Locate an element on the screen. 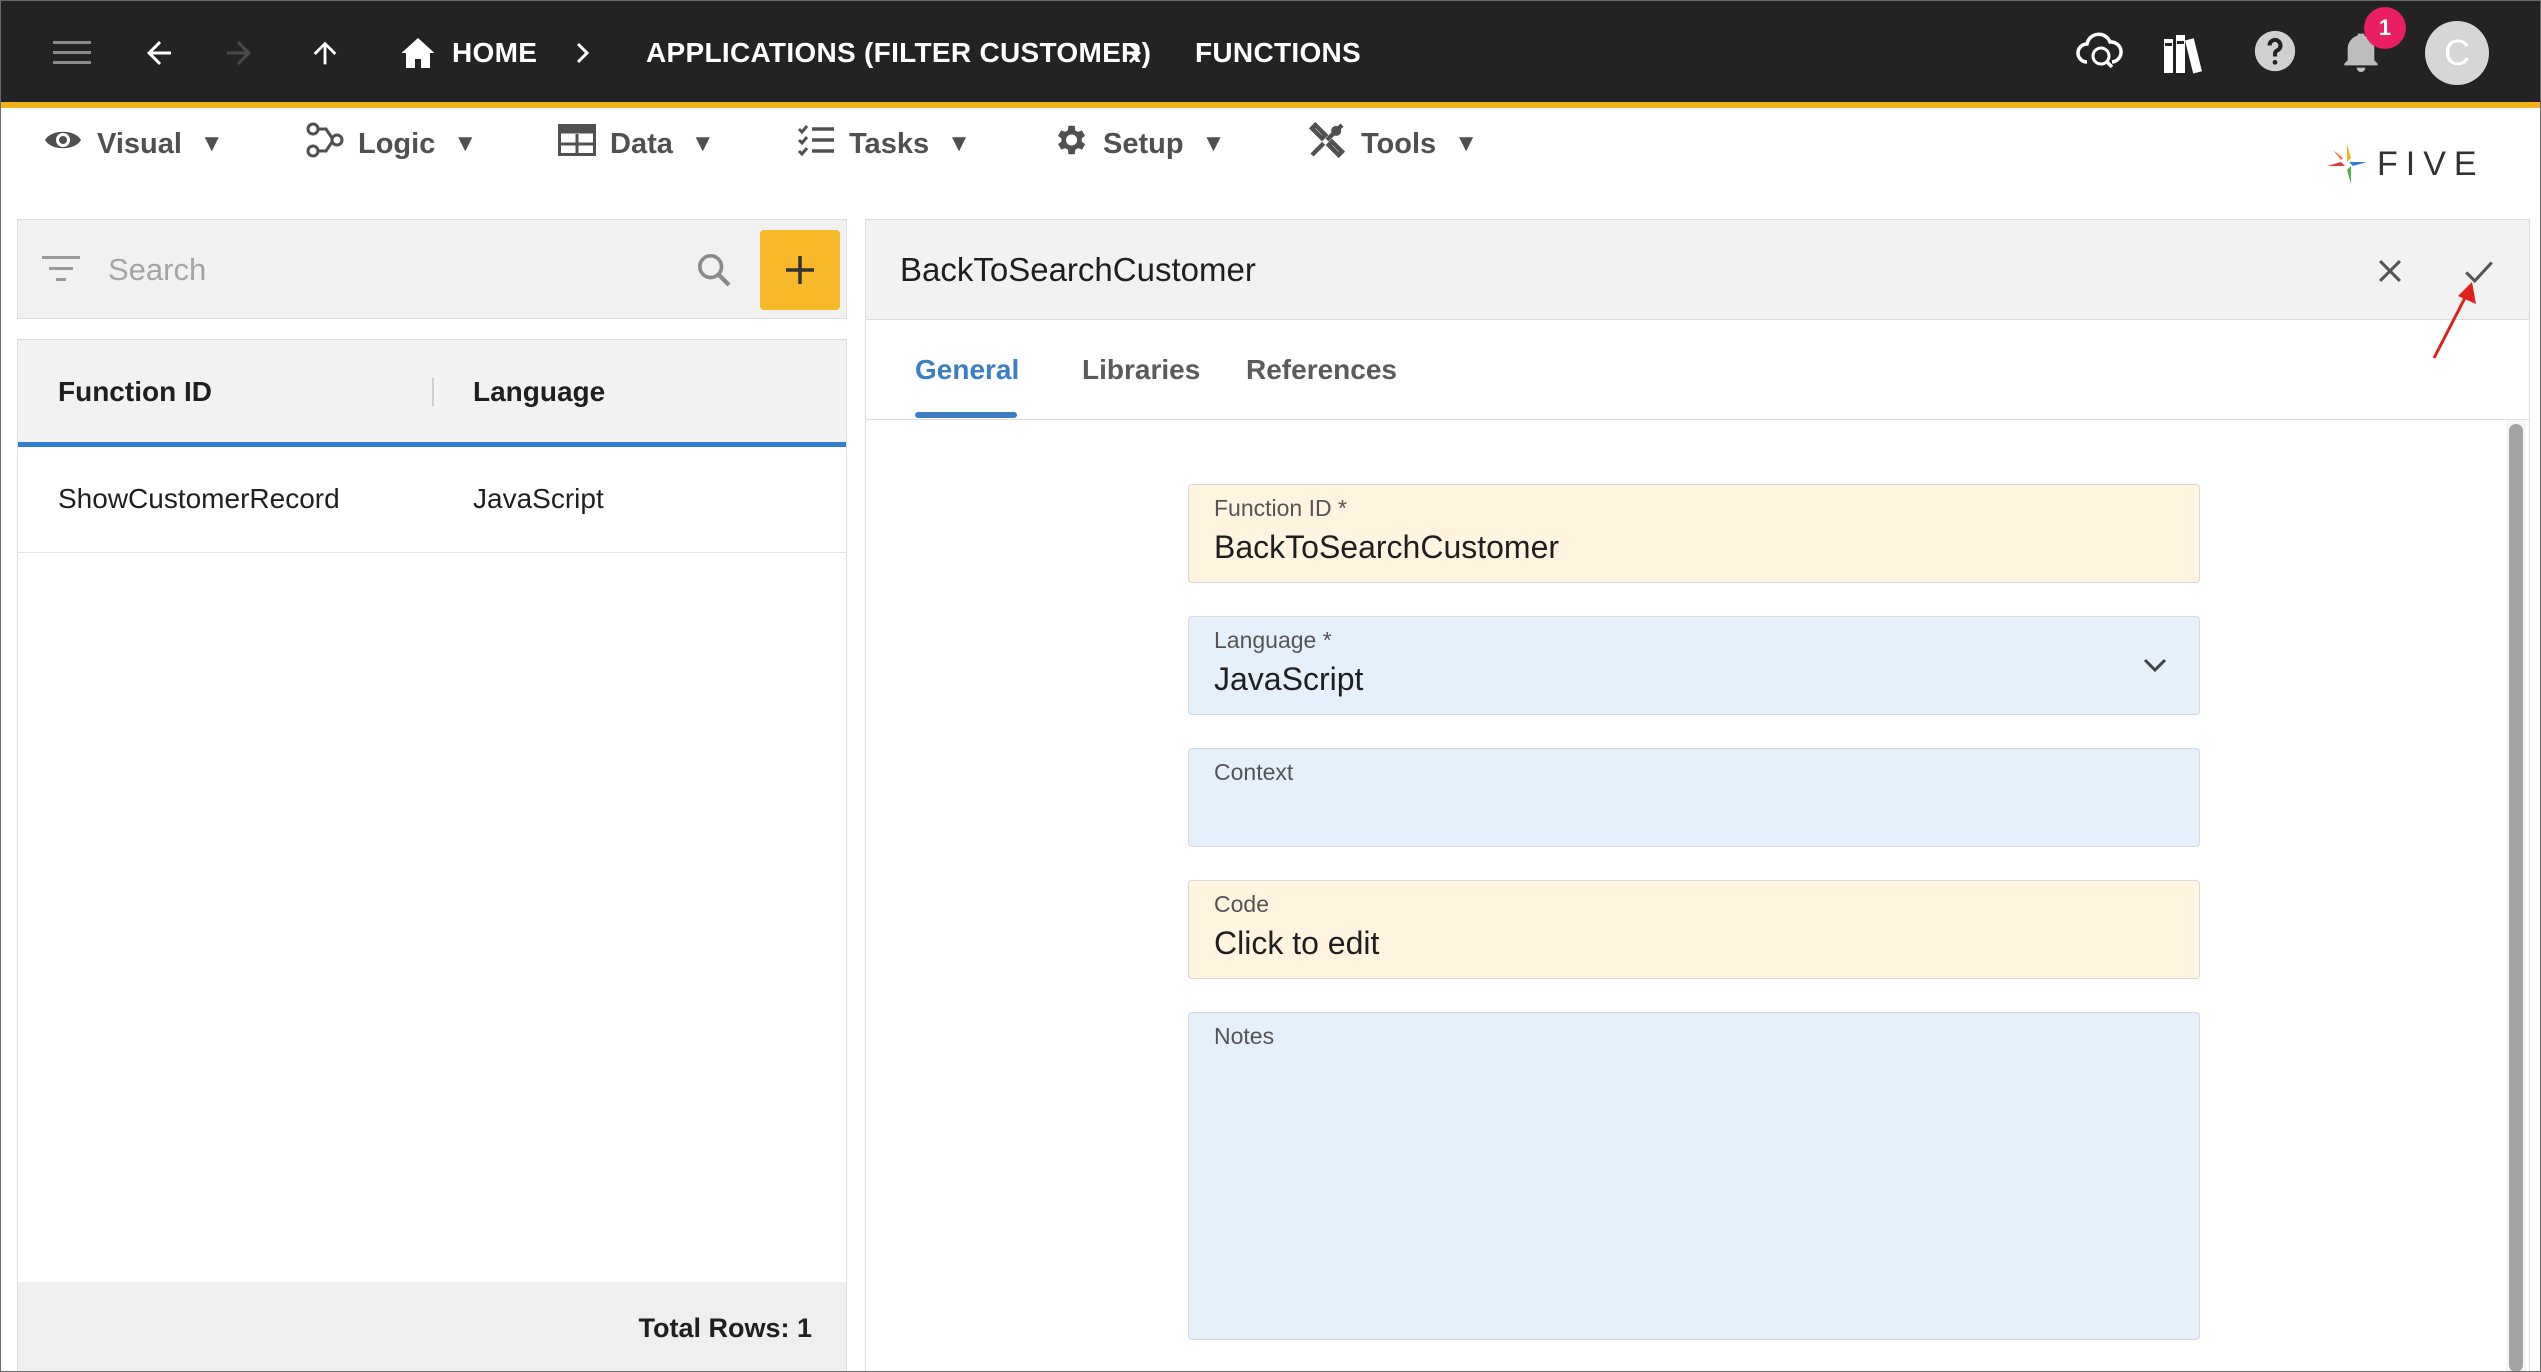 The image size is (2541, 1372). eye-icon is located at coordinates (63, 144).